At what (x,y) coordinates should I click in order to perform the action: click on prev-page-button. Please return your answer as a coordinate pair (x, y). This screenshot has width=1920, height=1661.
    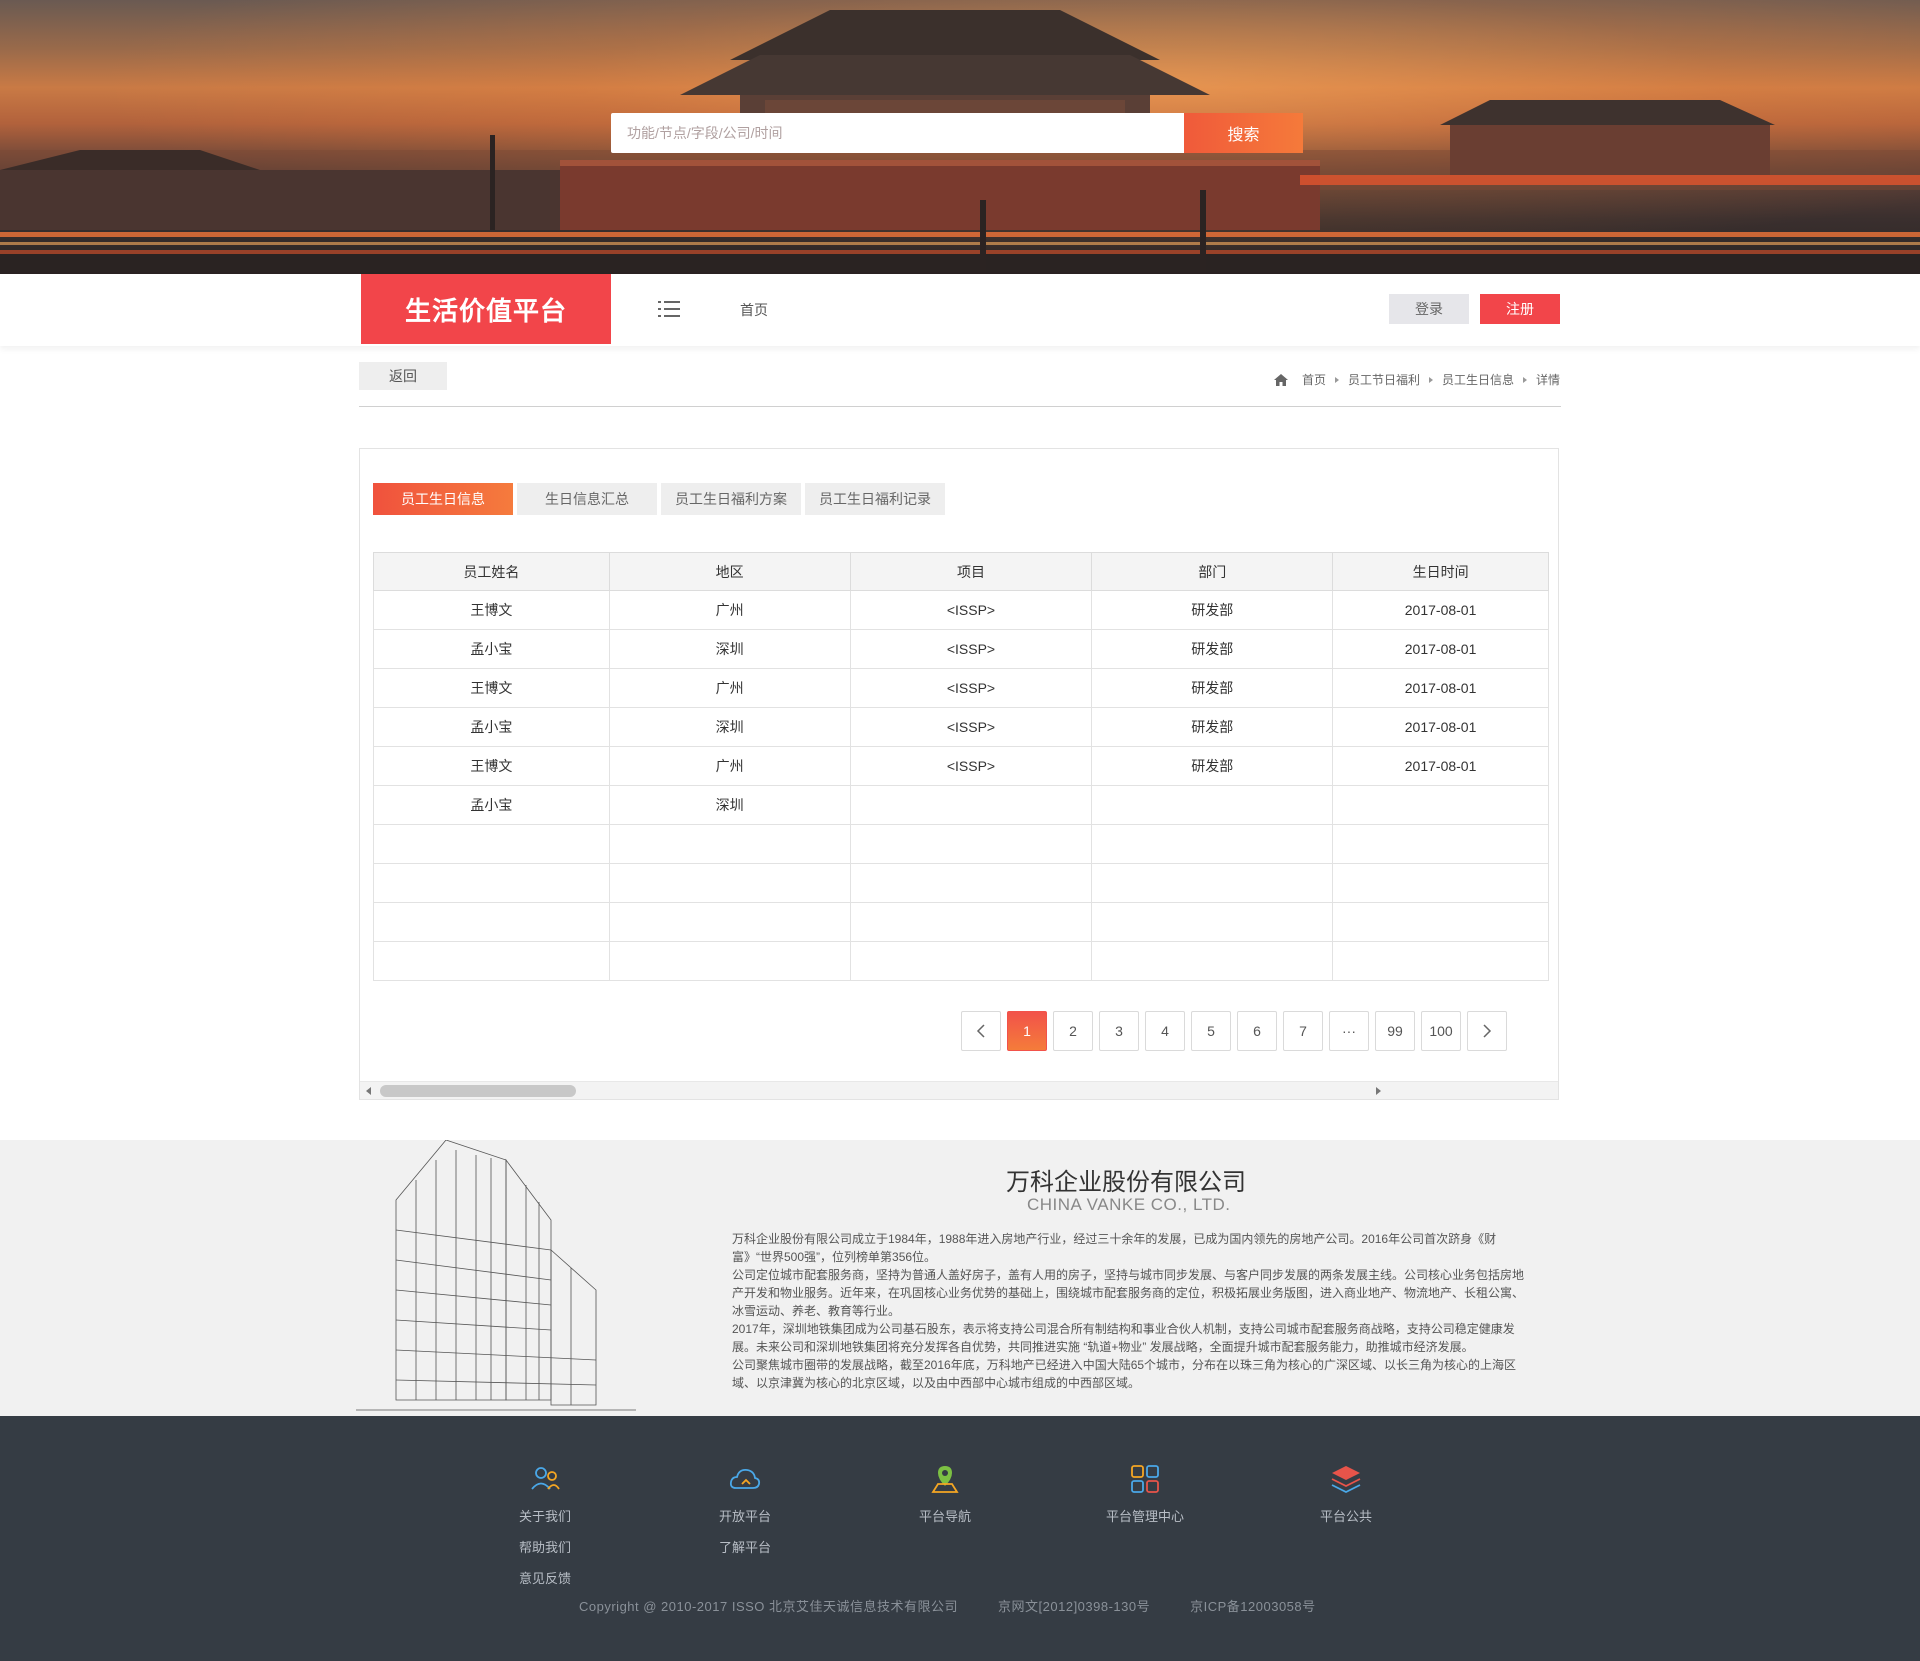
    Looking at the image, I should click on (981, 1031).